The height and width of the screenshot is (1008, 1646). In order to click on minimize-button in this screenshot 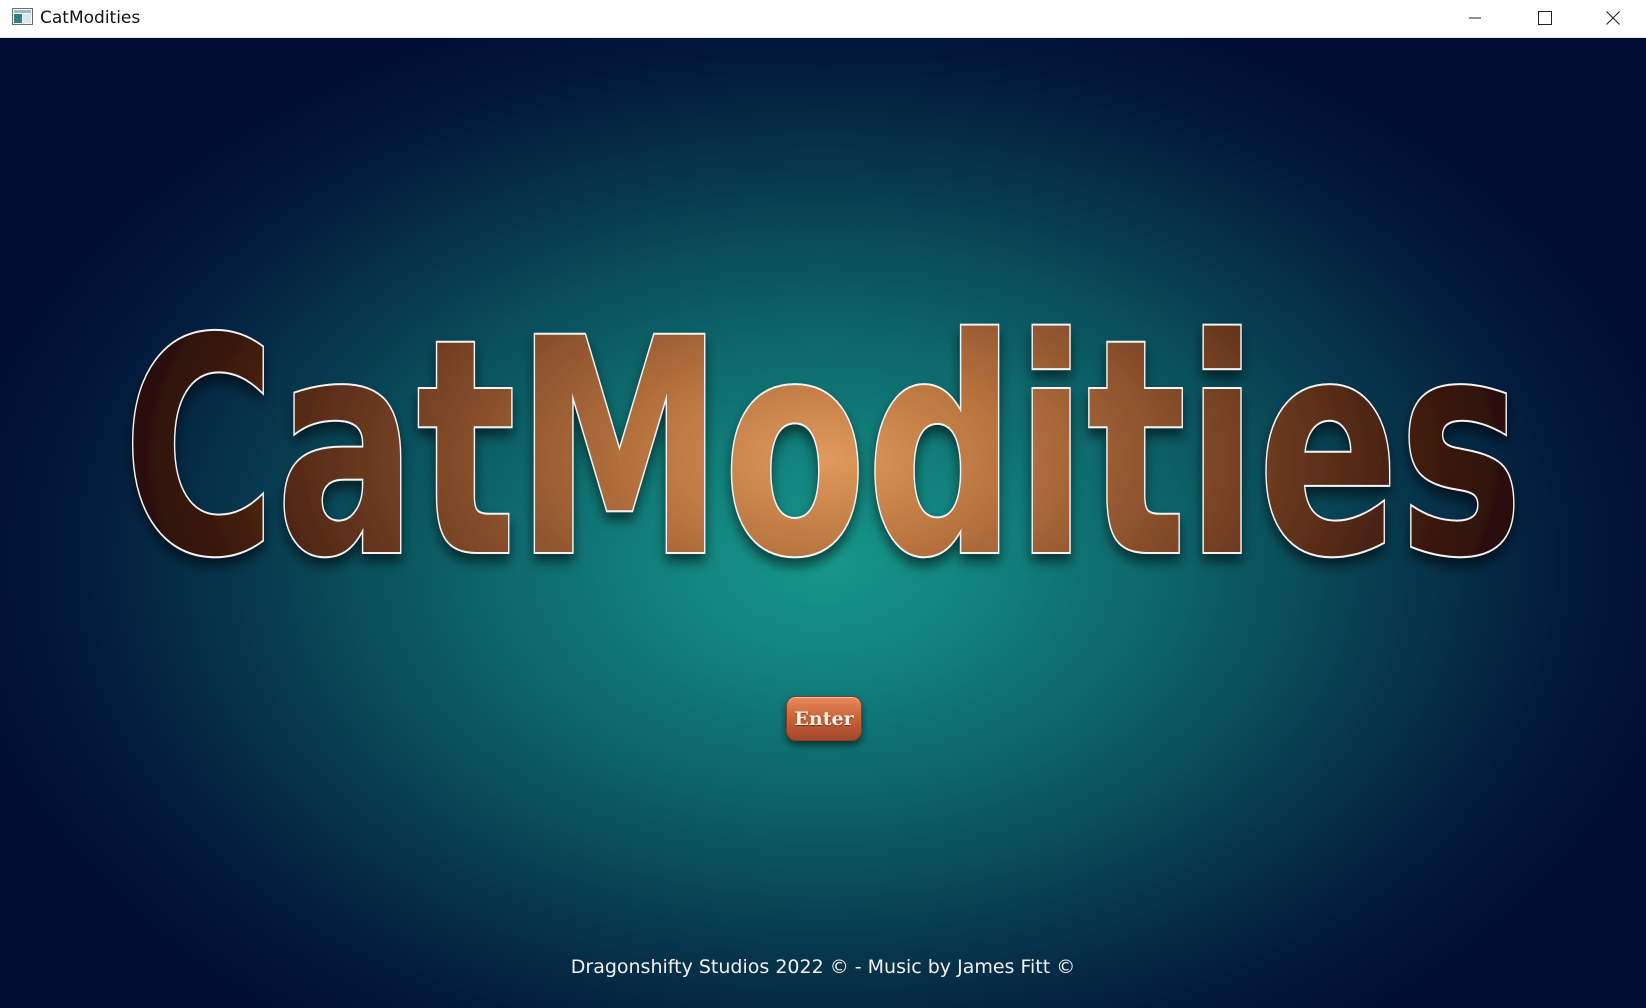, I will do `click(1475, 18)`.